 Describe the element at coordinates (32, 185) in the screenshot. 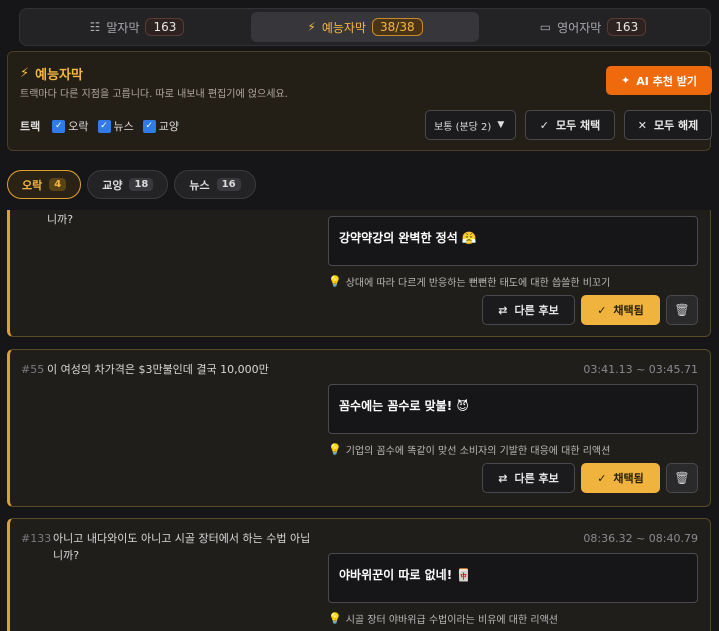

I see `pill-label: 오락` at that location.